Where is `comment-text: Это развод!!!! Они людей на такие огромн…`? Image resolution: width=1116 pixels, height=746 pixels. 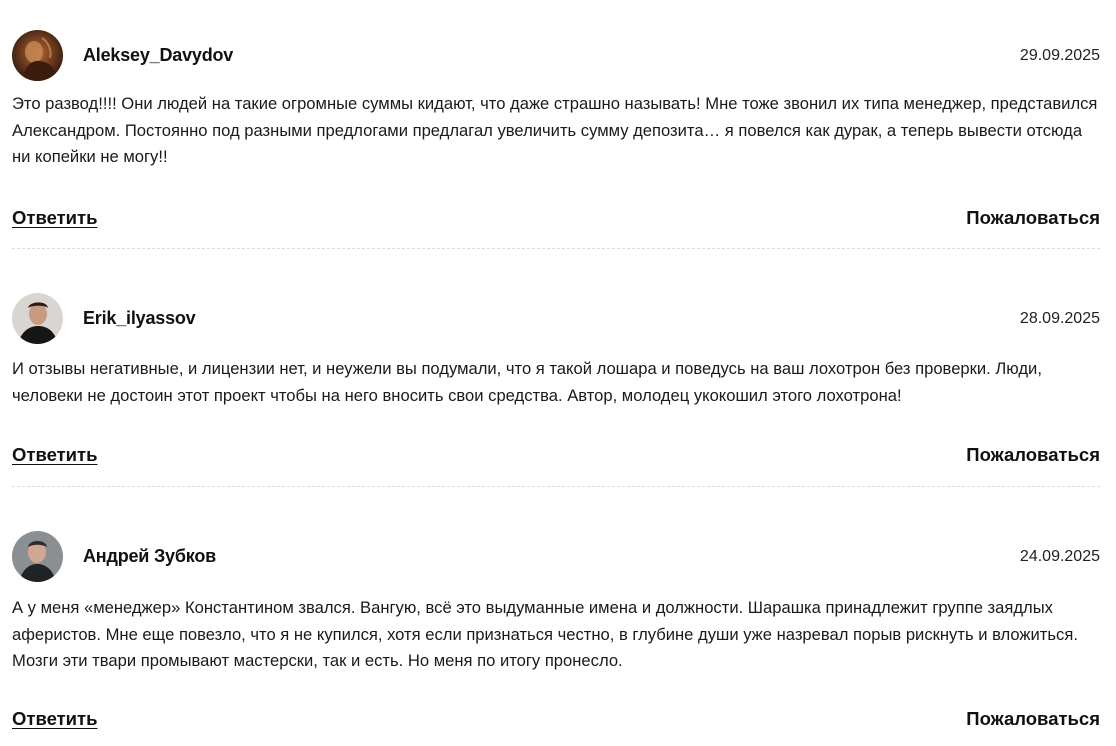 comment-text: Это развод!!!! Они людей на такие огромн… is located at coordinates (555, 130).